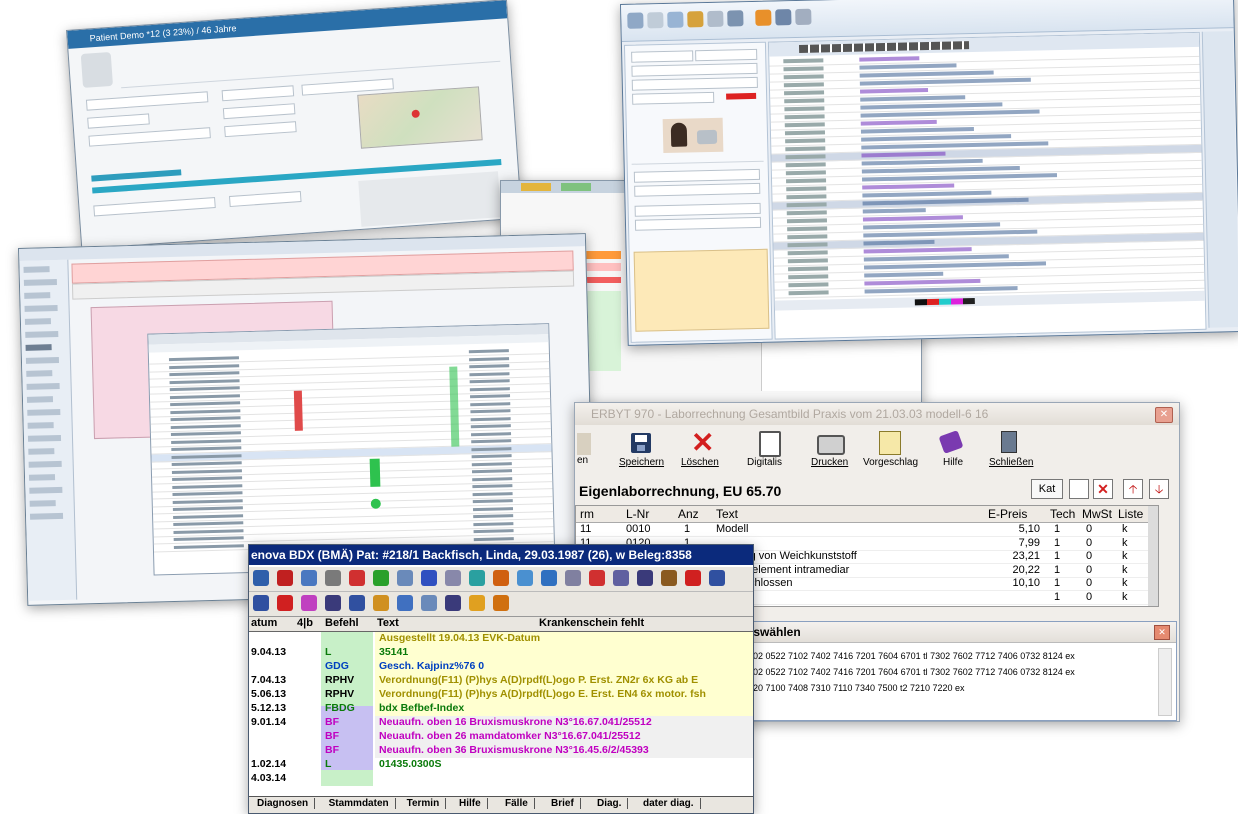  I want to click on move-up-icon: 🡡, so click(1133, 489).